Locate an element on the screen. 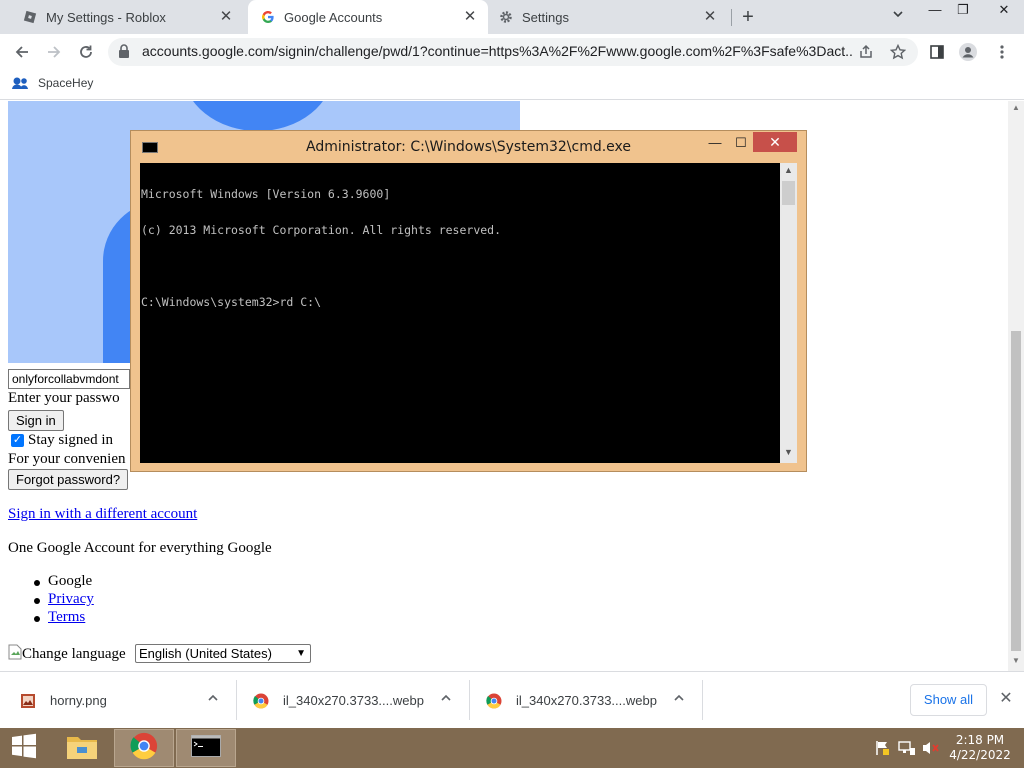  tagline: One Google Account for everything Google is located at coordinates (140, 548).